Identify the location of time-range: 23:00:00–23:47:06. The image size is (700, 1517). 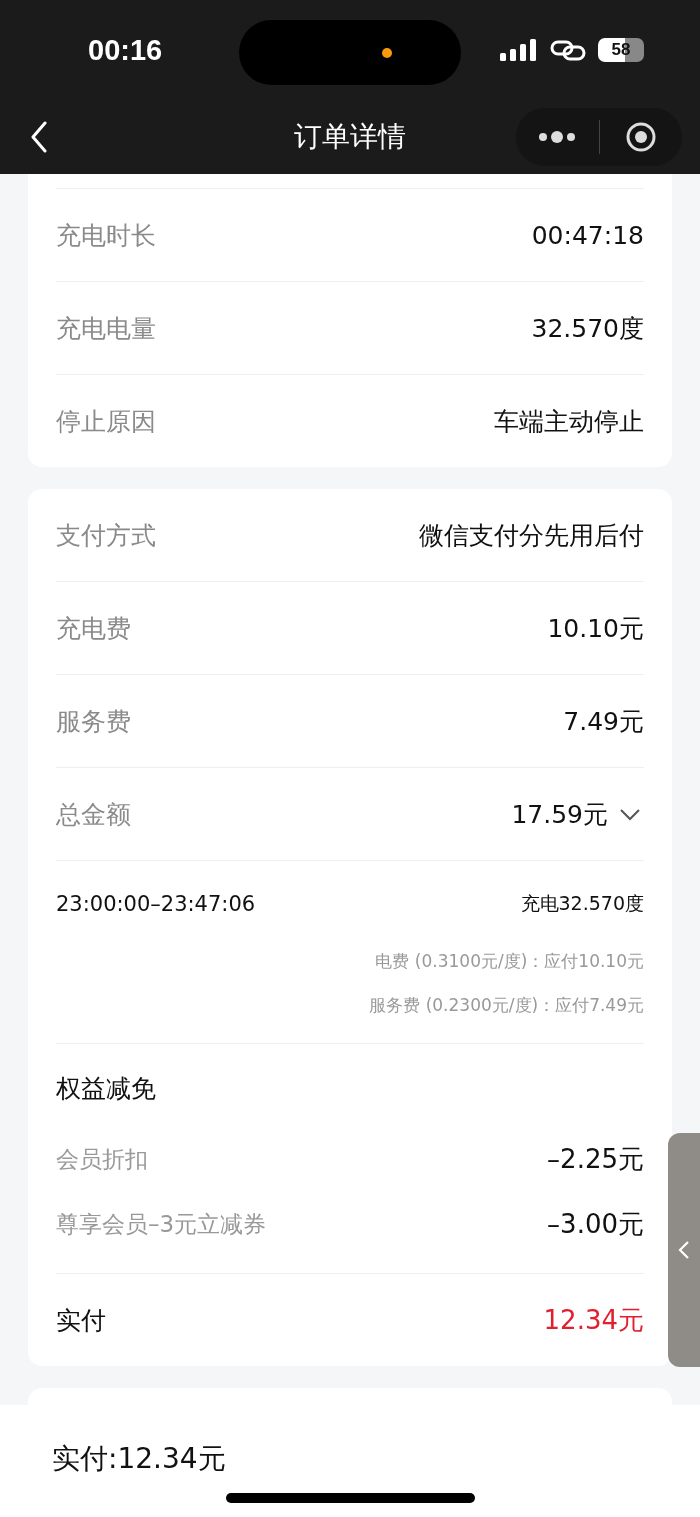
(156, 904).